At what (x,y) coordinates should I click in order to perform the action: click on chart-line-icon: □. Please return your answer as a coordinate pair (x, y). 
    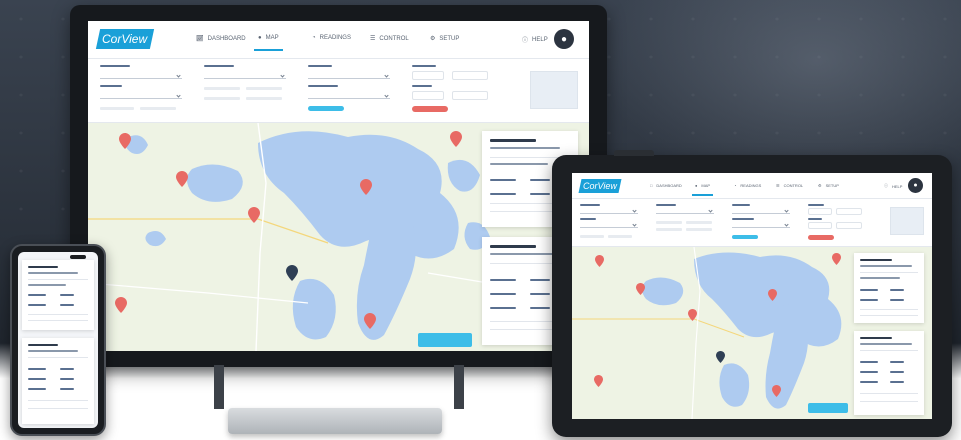
    Looking at the image, I should click on (651, 185).